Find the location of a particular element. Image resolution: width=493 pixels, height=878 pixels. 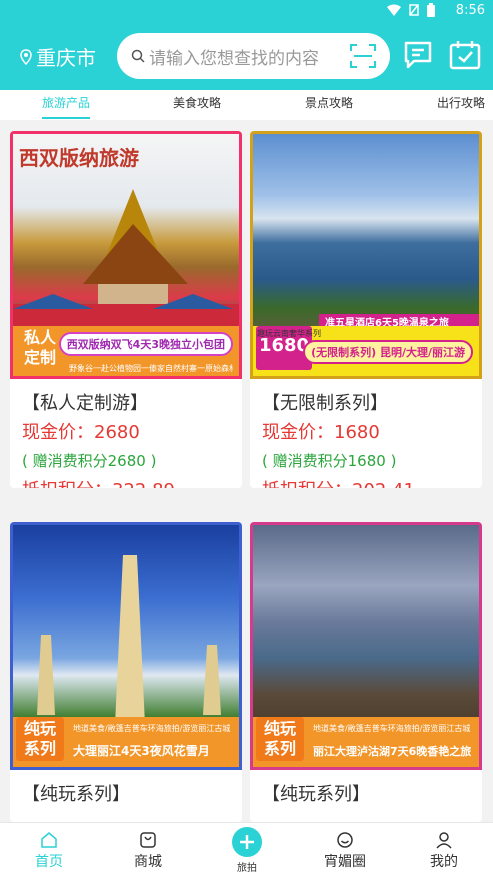

status-bar: 8:56 is located at coordinates (246, 11).